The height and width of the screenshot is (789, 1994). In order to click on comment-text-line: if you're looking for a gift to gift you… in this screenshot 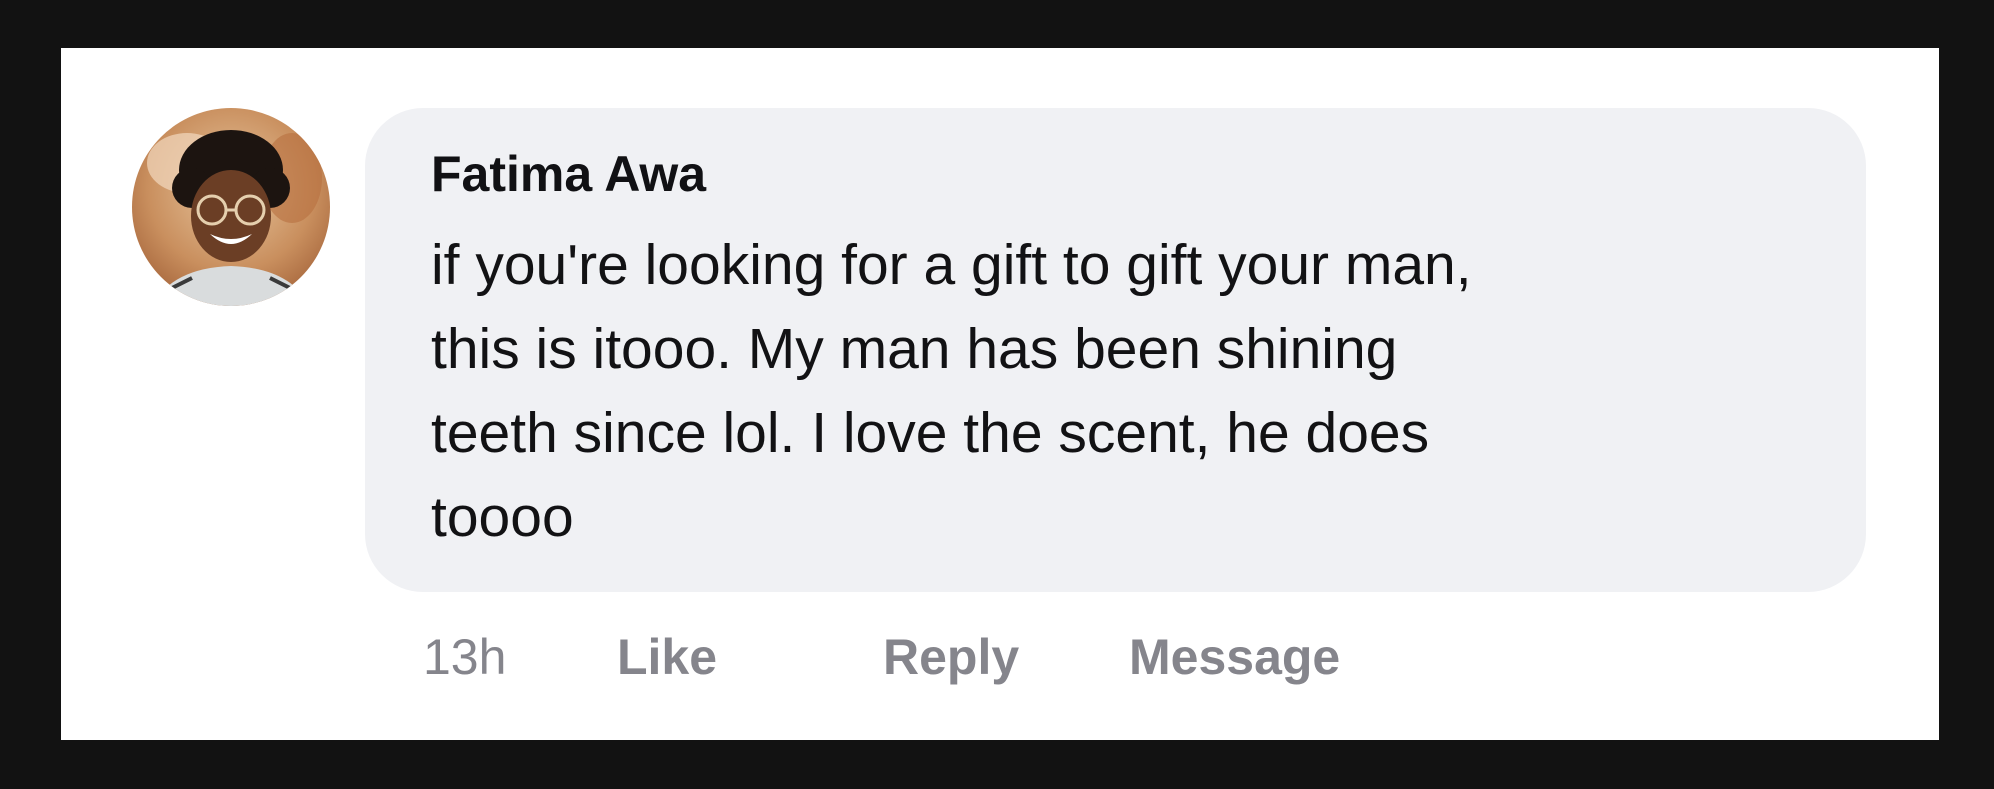, I will do `click(951, 265)`.